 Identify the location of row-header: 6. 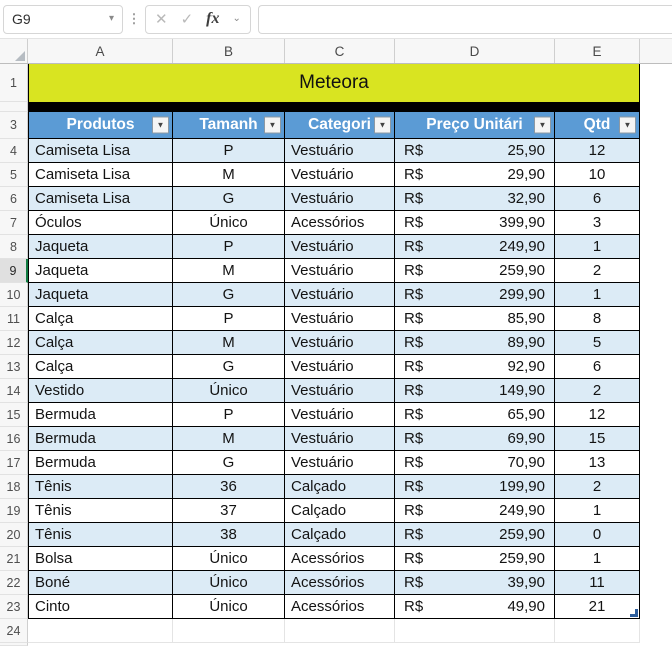
(14, 199).